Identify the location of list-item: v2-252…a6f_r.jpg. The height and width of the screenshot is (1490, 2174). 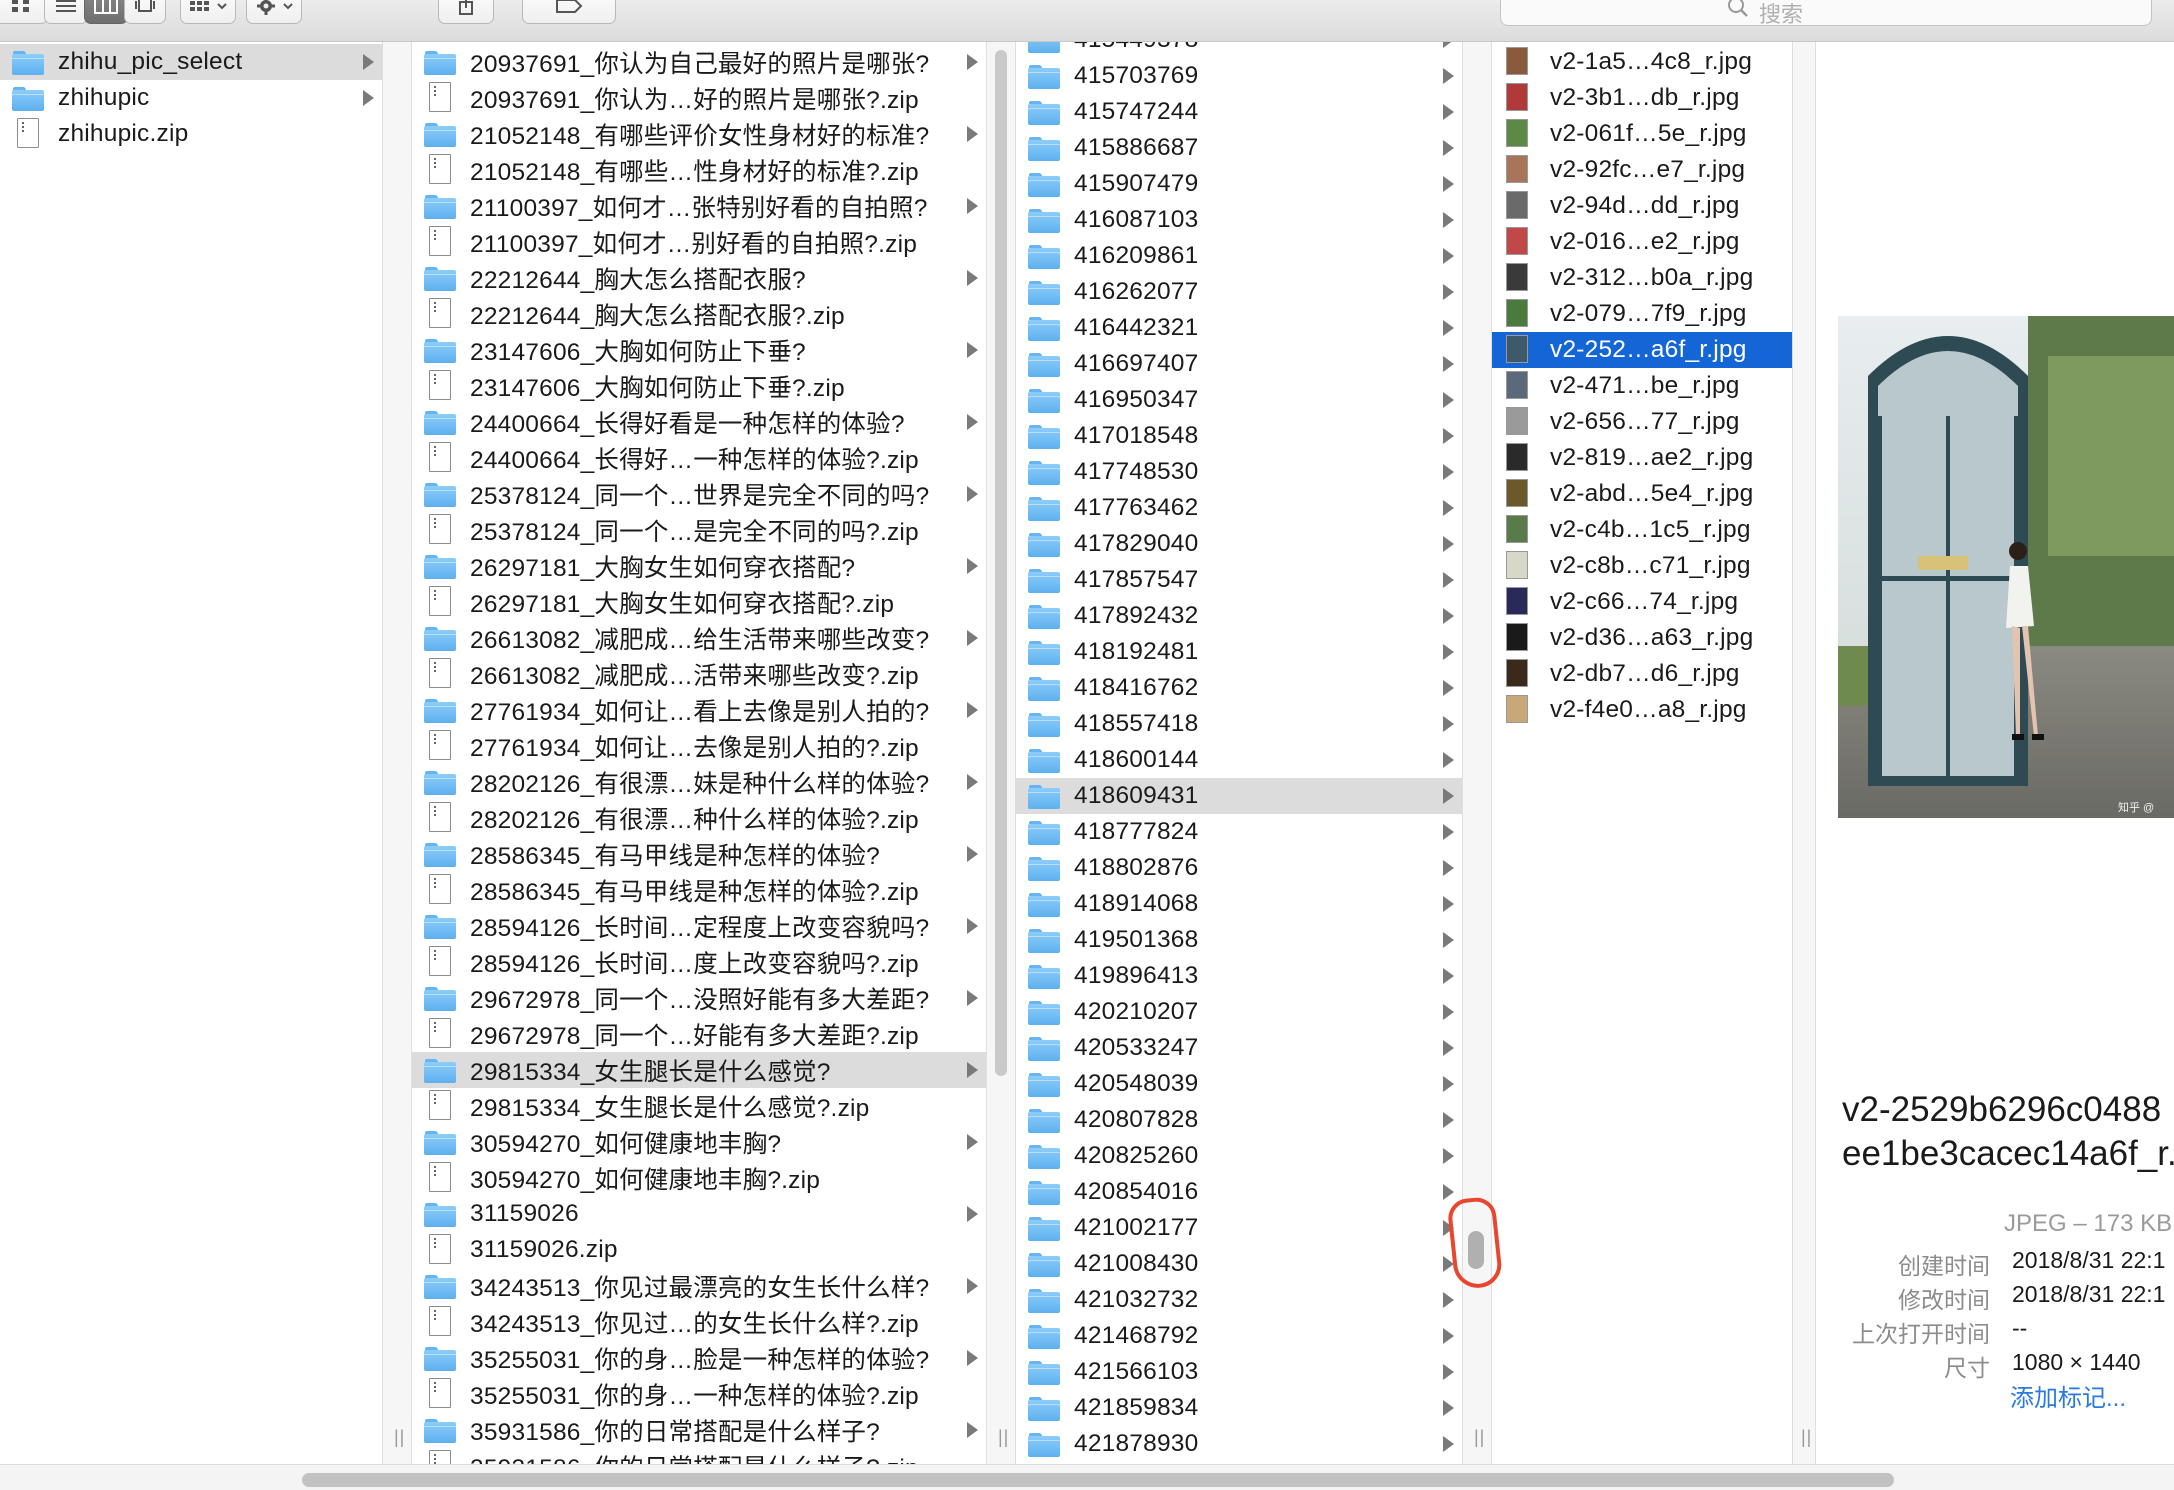
(1642, 350).